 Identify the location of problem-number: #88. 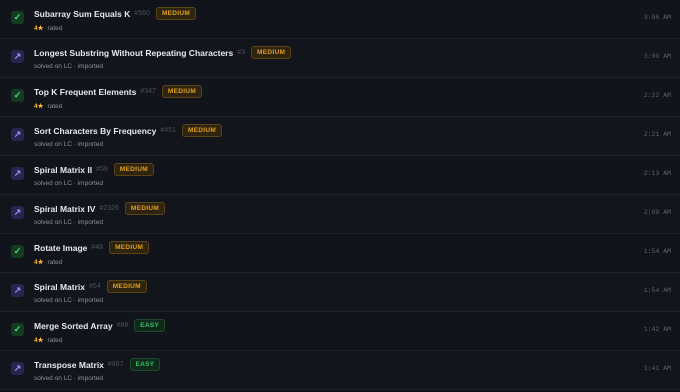
(122, 325).